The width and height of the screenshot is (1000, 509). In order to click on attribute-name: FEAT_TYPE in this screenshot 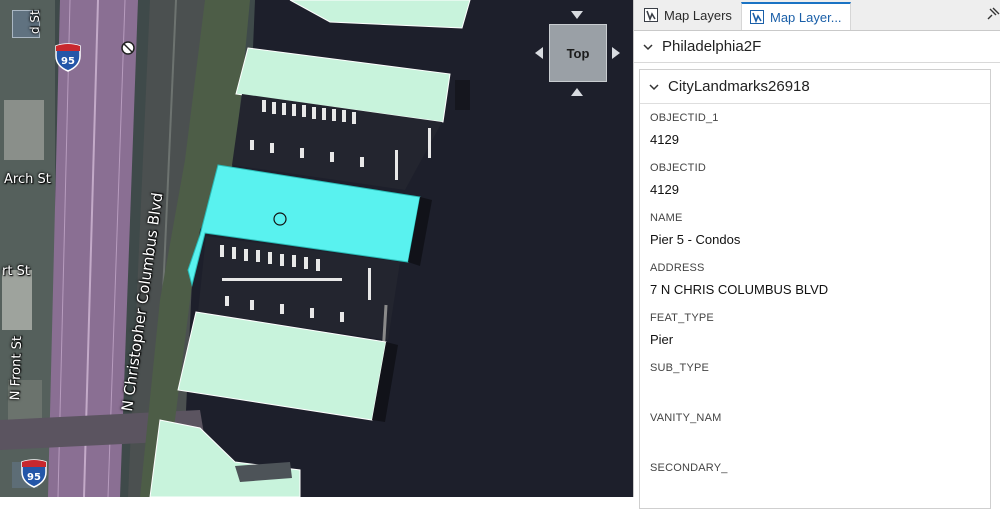, I will do `click(682, 318)`.